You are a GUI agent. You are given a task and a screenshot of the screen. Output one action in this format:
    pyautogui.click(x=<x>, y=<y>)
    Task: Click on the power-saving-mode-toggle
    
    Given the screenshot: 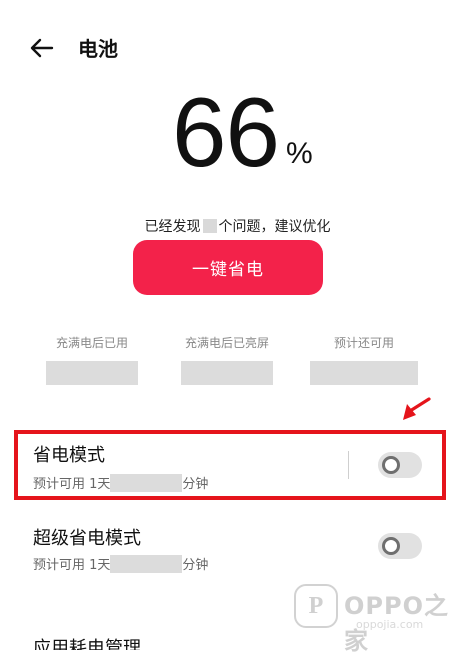 What is the action you would take?
    pyautogui.click(x=400, y=465)
    